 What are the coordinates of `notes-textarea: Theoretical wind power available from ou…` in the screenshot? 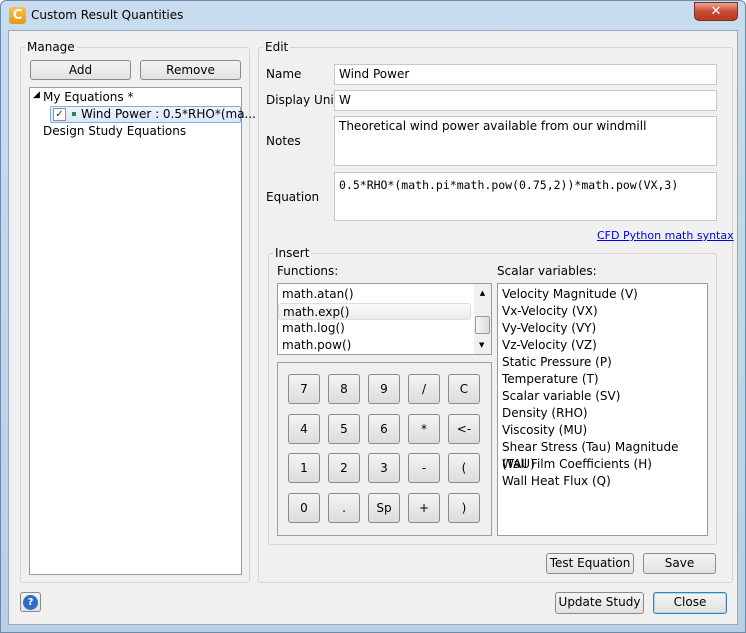 It's located at (525, 141).